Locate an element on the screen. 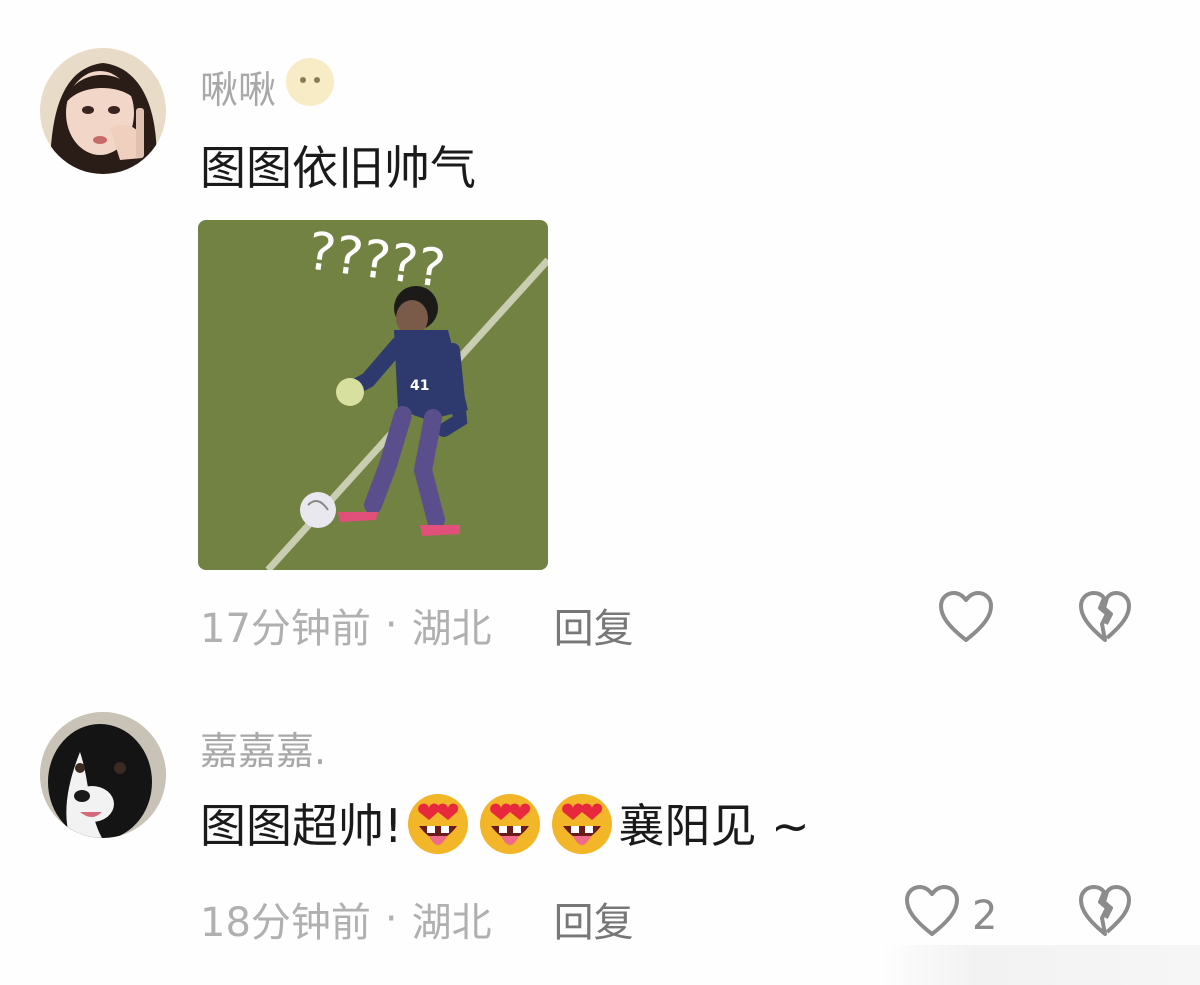 The image size is (1200, 985). comment-meta: 18分钟前 · 湖北 回复 is located at coordinates (417, 919).